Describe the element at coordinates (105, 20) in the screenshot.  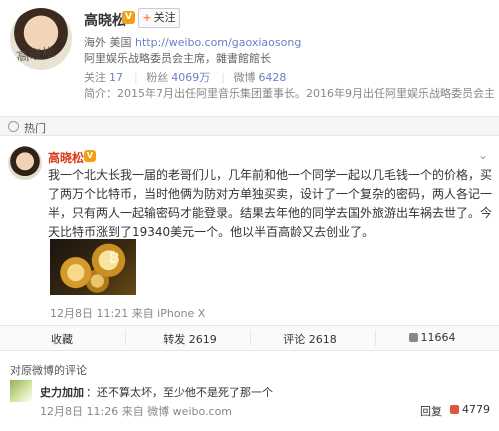
I see `profile-name: 高晓松` at that location.